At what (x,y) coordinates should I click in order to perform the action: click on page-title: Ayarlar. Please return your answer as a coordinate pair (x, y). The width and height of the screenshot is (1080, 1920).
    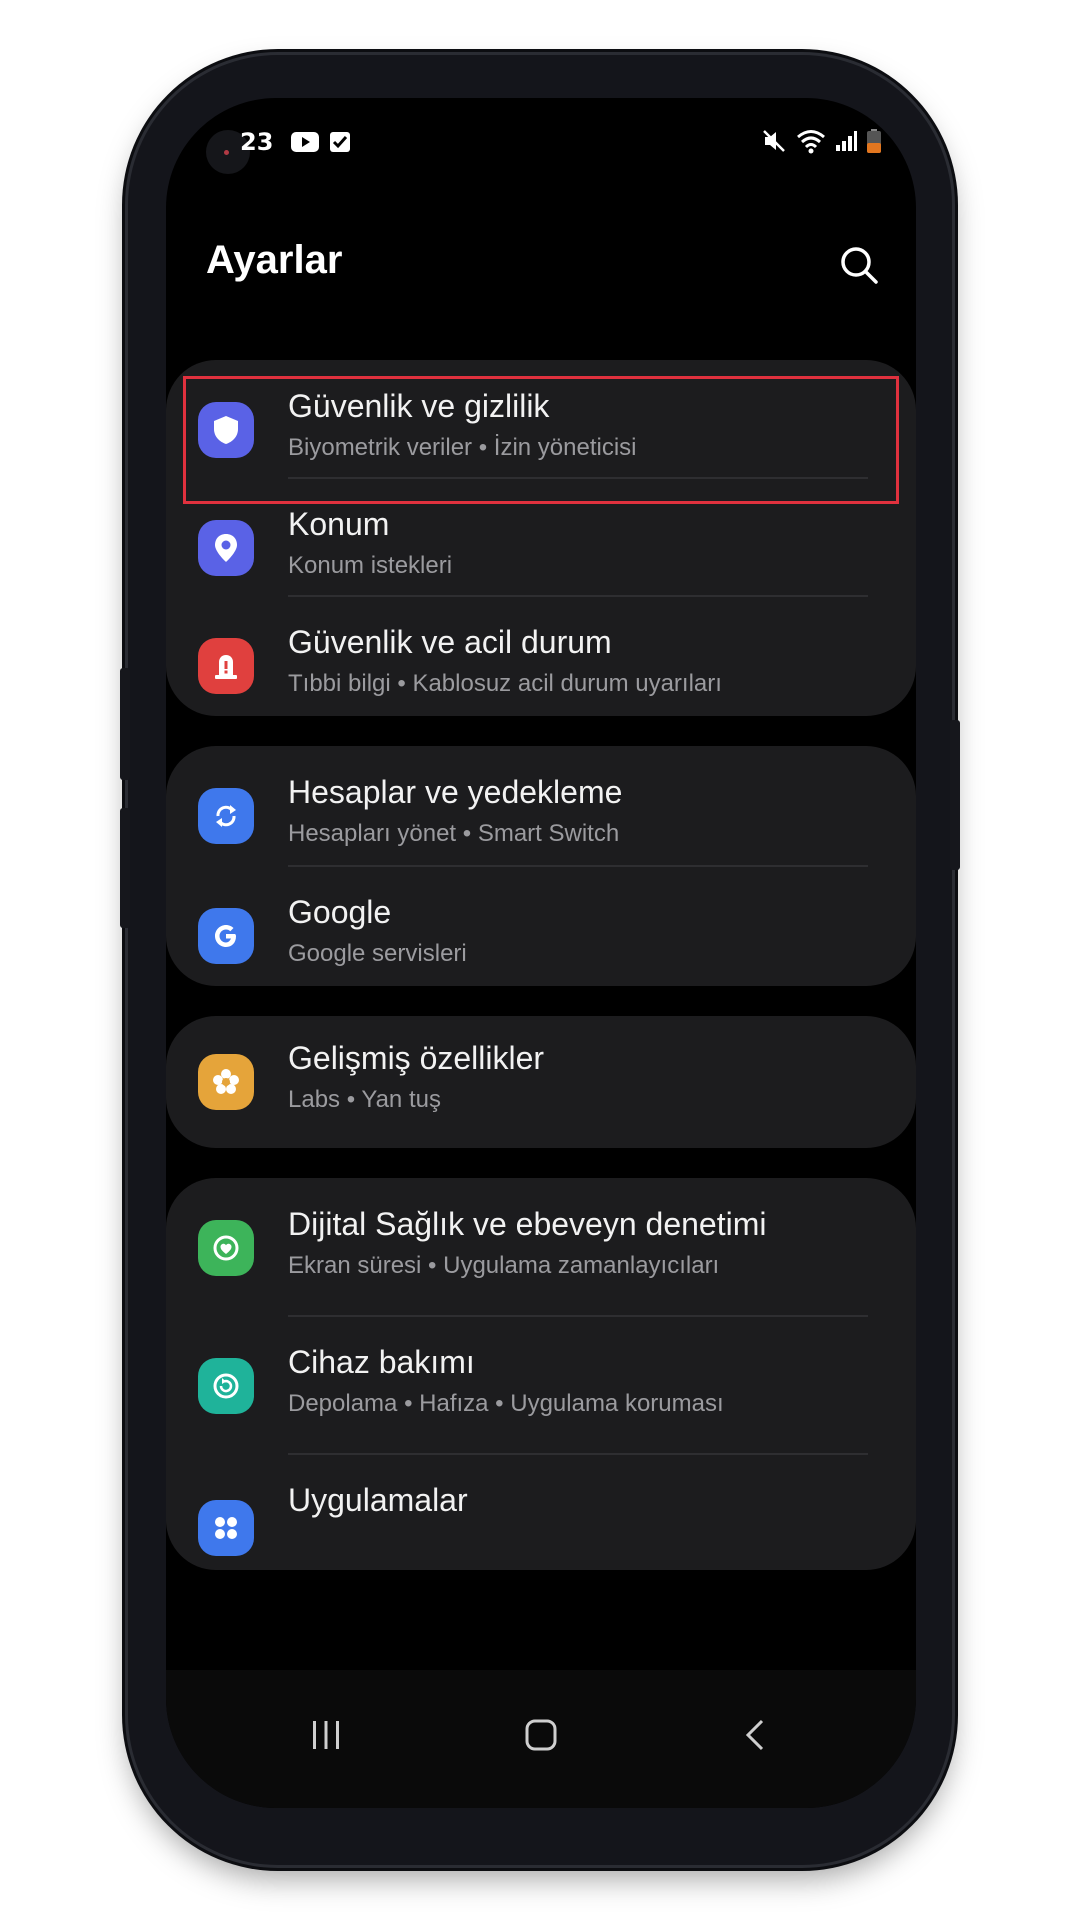
    Looking at the image, I should click on (274, 260).